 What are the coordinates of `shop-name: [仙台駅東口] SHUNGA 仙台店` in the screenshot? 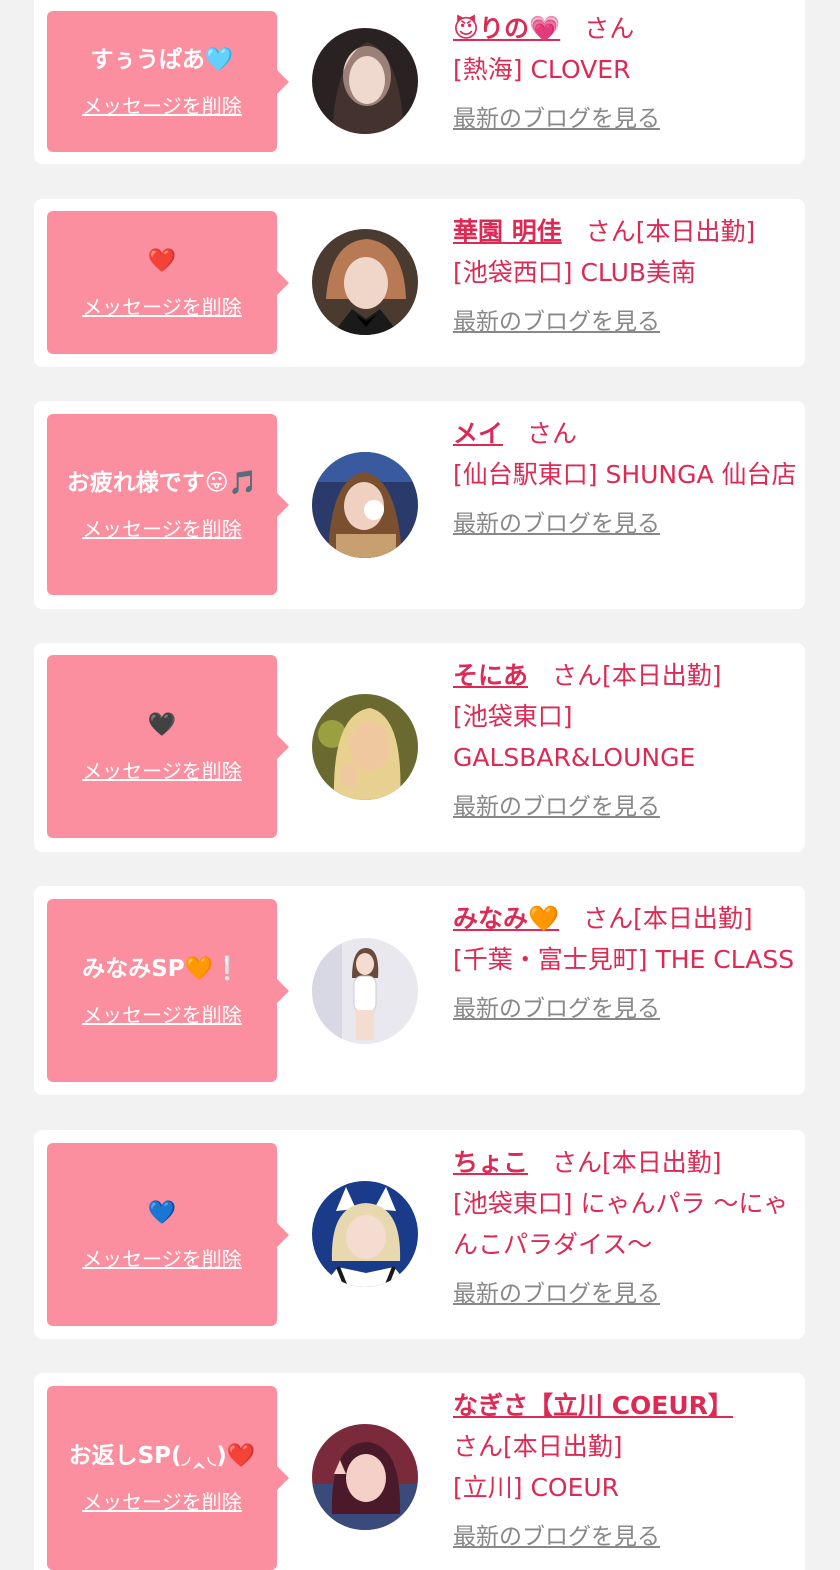 It's located at (625, 474).